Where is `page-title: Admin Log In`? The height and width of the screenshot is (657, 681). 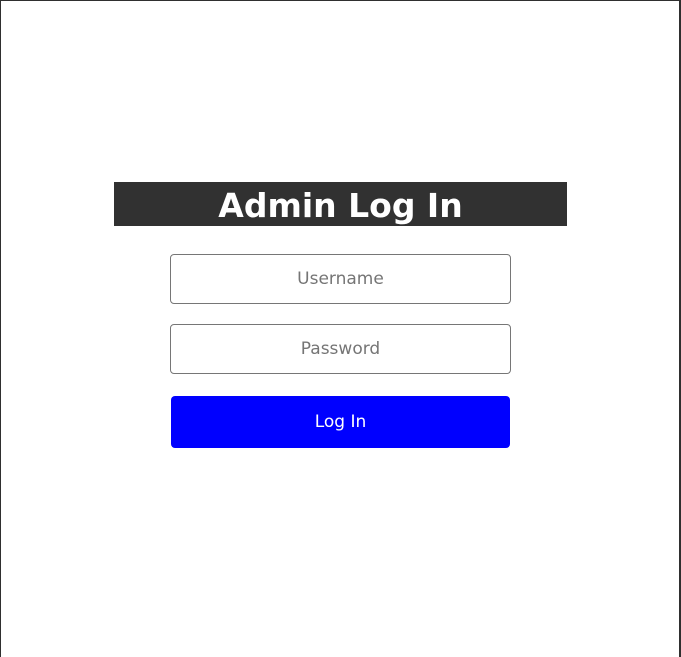 page-title: Admin Log In is located at coordinates (340, 205).